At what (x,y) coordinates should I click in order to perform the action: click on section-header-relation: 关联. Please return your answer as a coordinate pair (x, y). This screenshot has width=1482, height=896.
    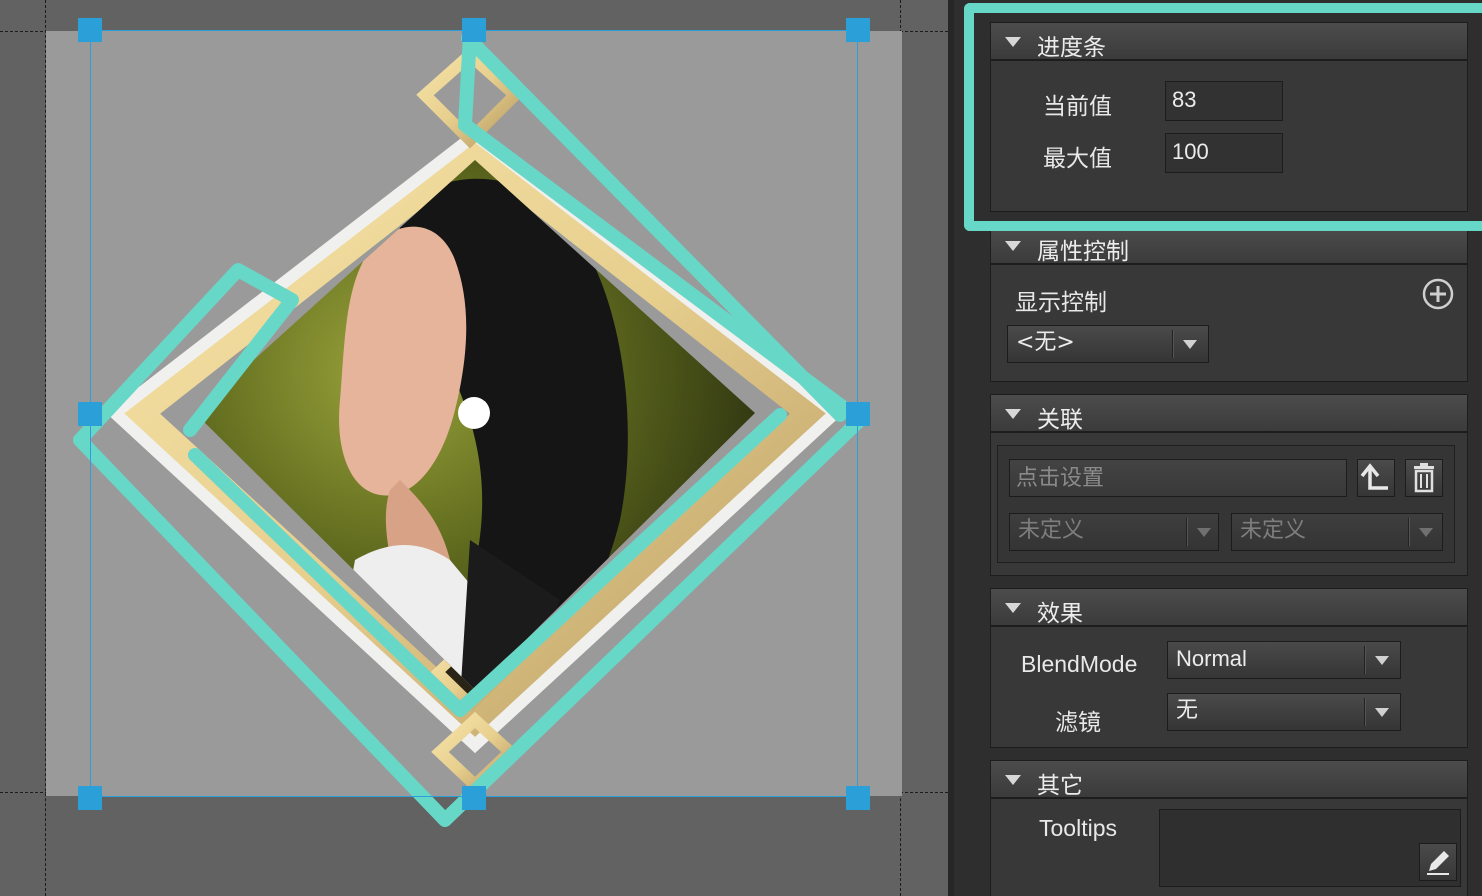
    Looking at the image, I should click on (1229, 413).